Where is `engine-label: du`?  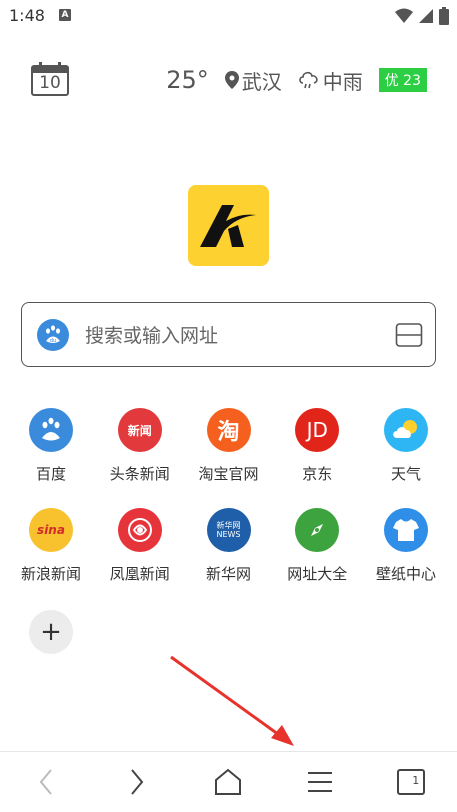
engine-label: du is located at coordinates (53, 341).